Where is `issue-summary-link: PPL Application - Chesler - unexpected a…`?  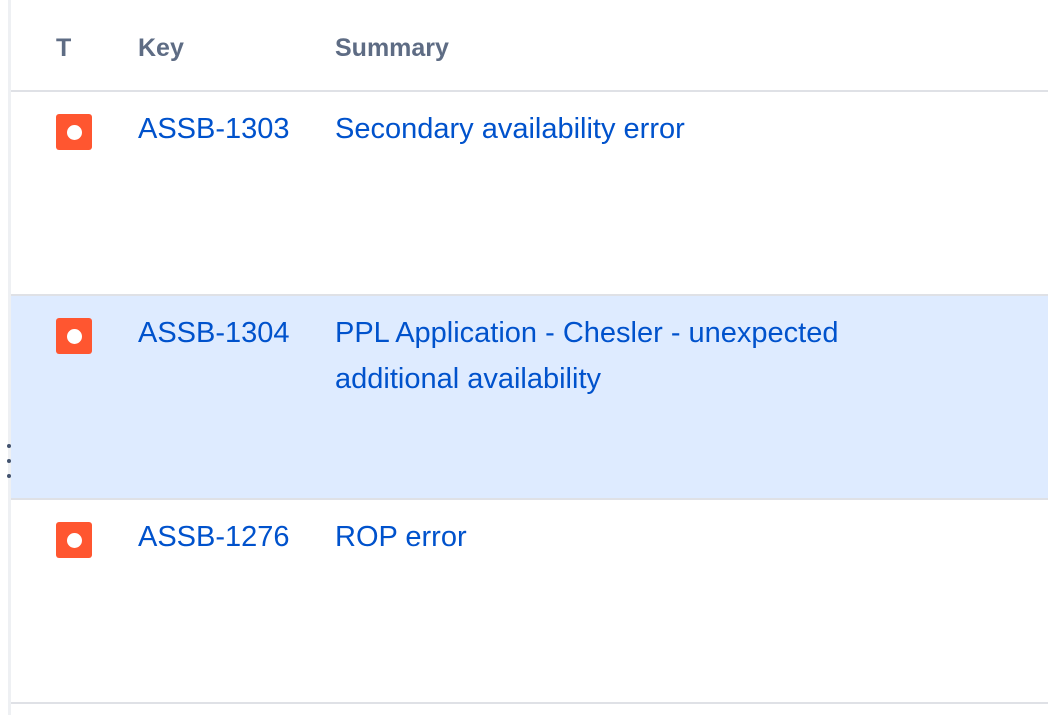 issue-summary-link: PPL Application - Chesler - unexpected a… is located at coordinates (625, 356).